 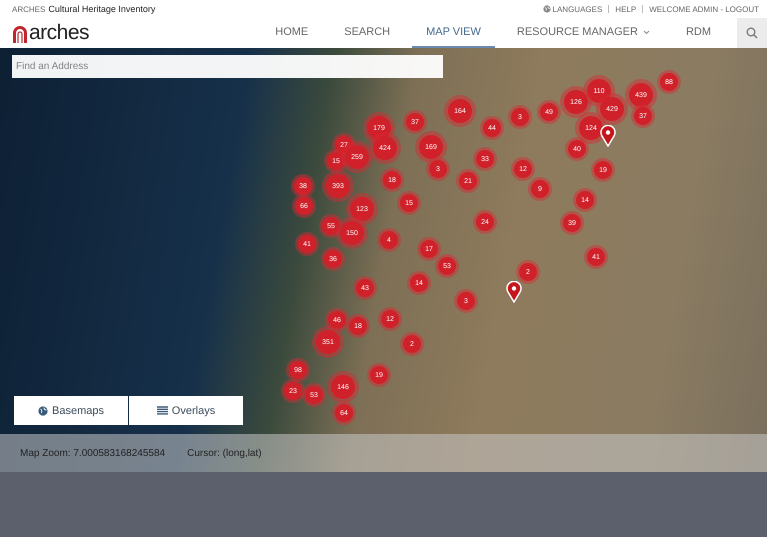 What do you see at coordinates (162, 410) in the screenshot?
I see `list-icon` at bounding box center [162, 410].